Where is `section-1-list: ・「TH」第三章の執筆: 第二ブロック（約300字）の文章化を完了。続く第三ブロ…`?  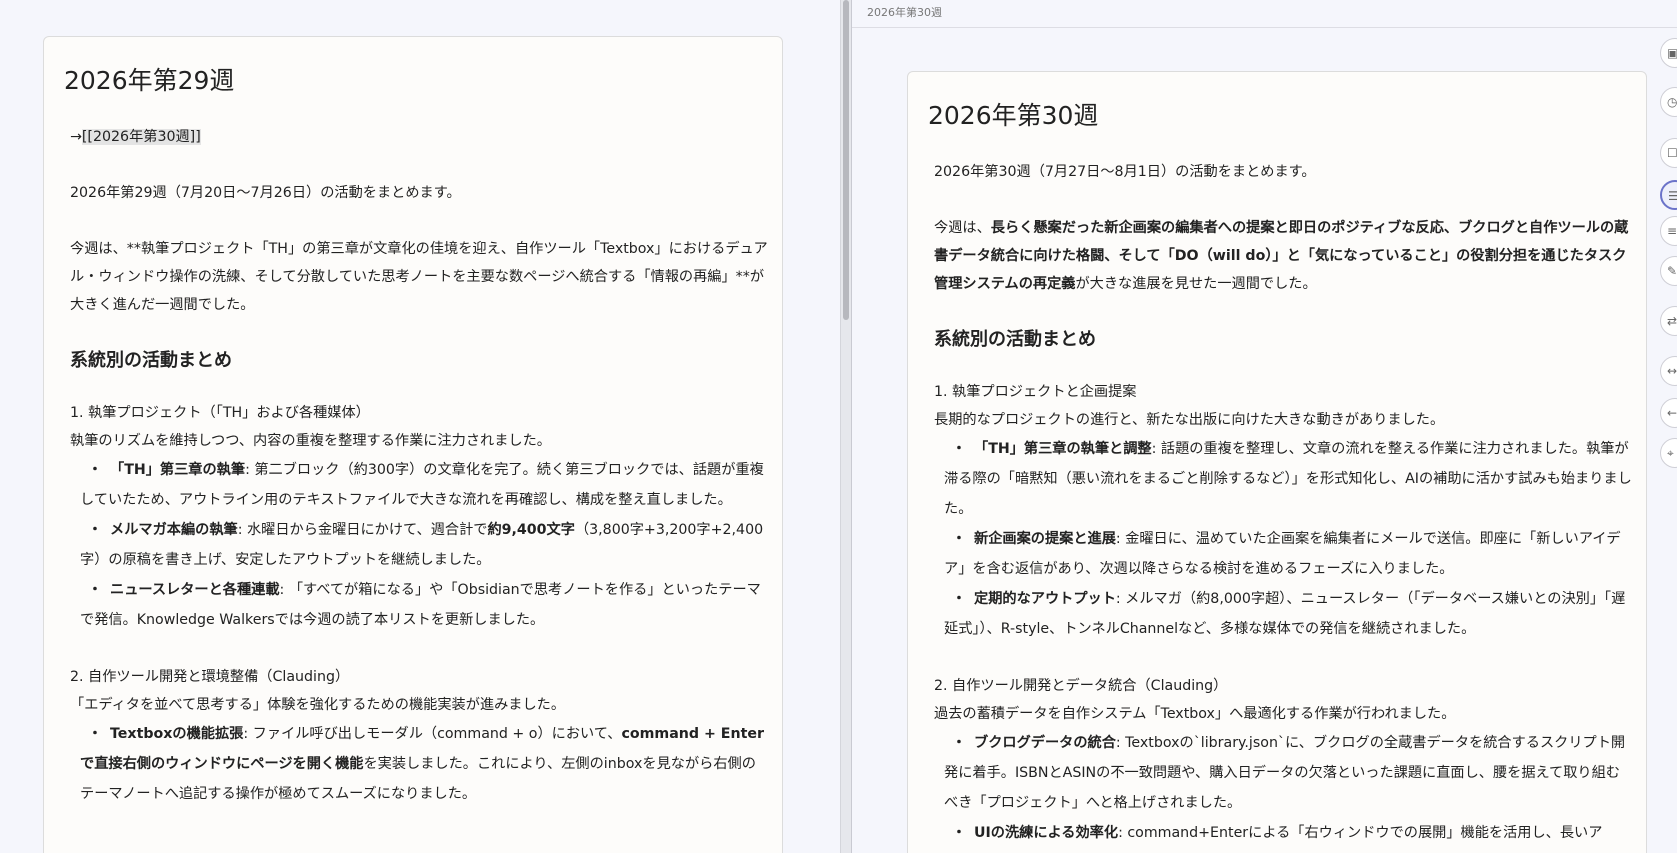 section-1-list: ・「TH」第三章の執筆: 第二ブロック（約300字）の文章化を完了。続く第三ブロ… is located at coordinates (420, 545).